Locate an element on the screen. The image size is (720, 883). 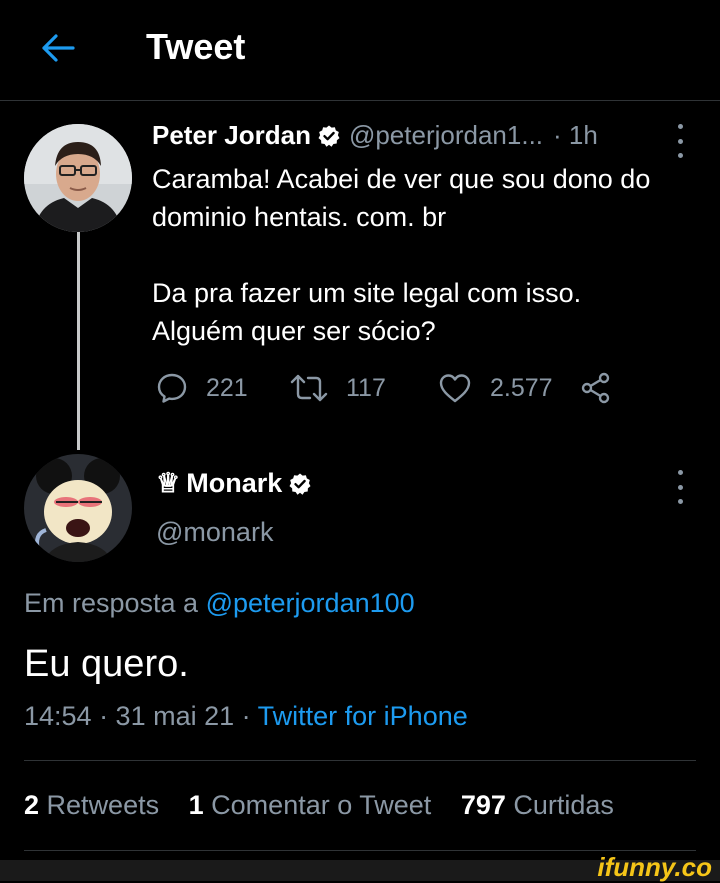
tweet1-header: Peter Jordan @peterjordan1... · 1h is located at coordinates (375, 135).